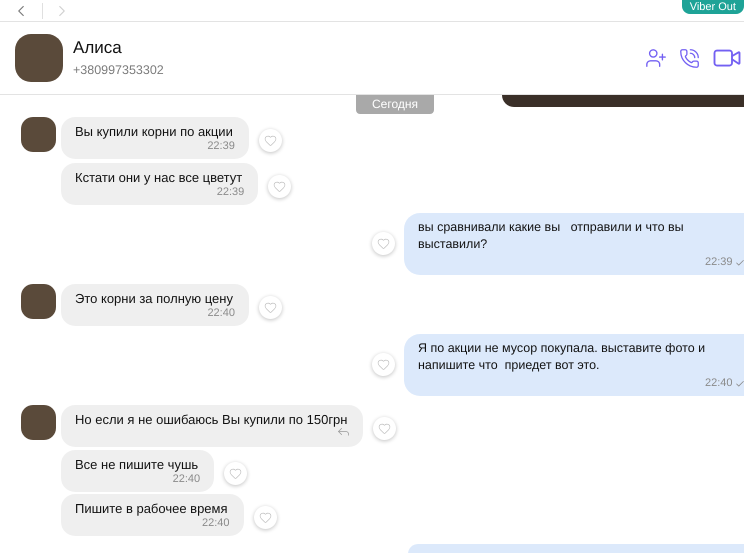 This screenshot has height=553, width=744. What do you see at coordinates (562, 357) in the screenshot?
I see `message-text: Я по акции не мусор покупала. выставите фото и напишите что приедет вот это.` at bounding box center [562, 357].